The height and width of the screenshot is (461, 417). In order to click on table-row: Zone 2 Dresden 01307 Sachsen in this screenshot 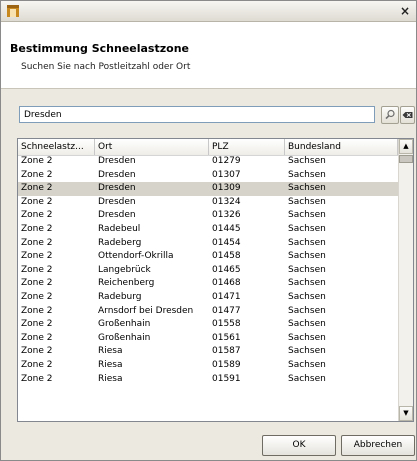, I will do `click(208, 176)`.